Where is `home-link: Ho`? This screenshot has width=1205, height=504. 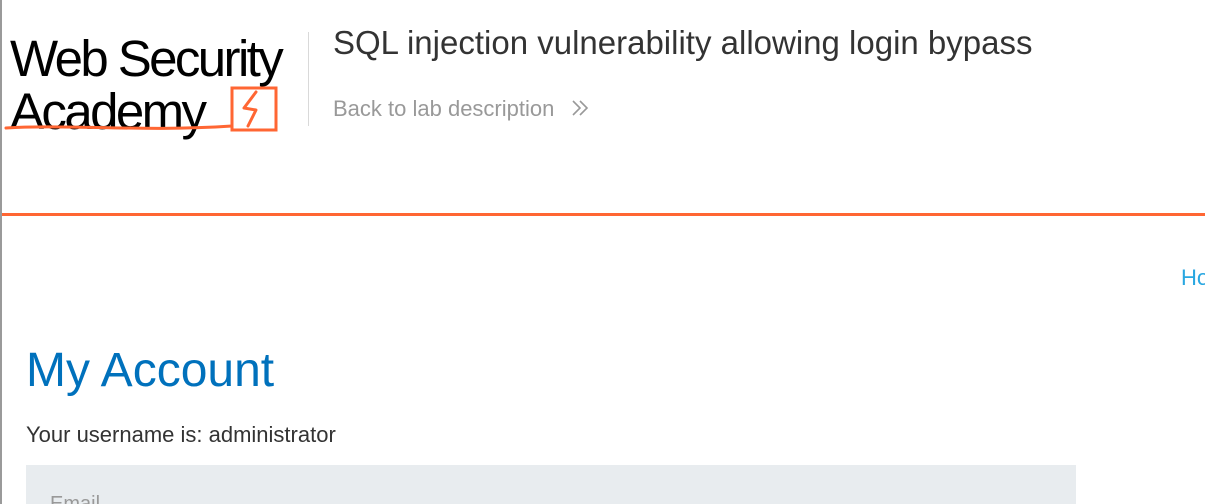
home-link: Ho is located at coordinates (1193, 278).